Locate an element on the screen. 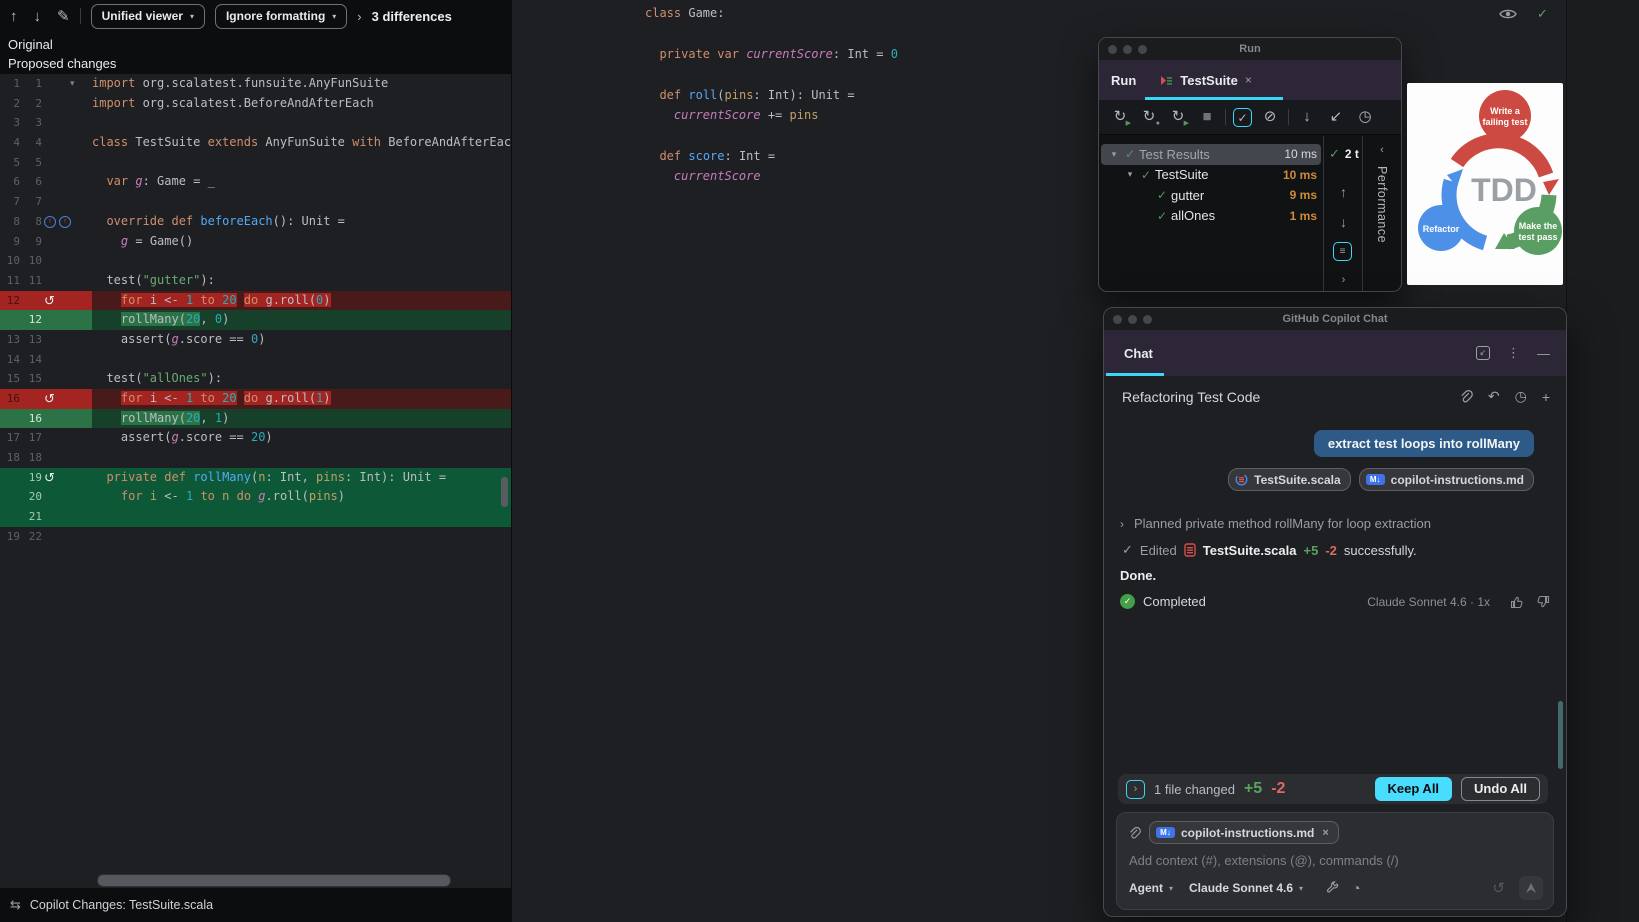  vertical-scrollbar-thumb is located at coordinates (504, 492).